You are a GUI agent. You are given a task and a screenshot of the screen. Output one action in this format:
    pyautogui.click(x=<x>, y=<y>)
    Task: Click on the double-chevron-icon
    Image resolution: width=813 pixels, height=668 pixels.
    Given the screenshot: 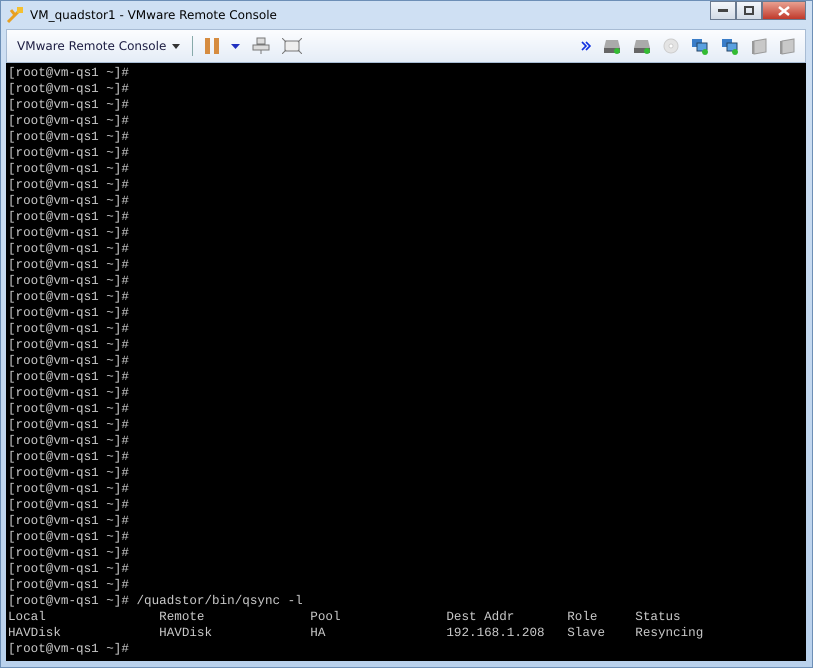 What is the action you would take?
    pyautogui.click(x=586, y=46)
    